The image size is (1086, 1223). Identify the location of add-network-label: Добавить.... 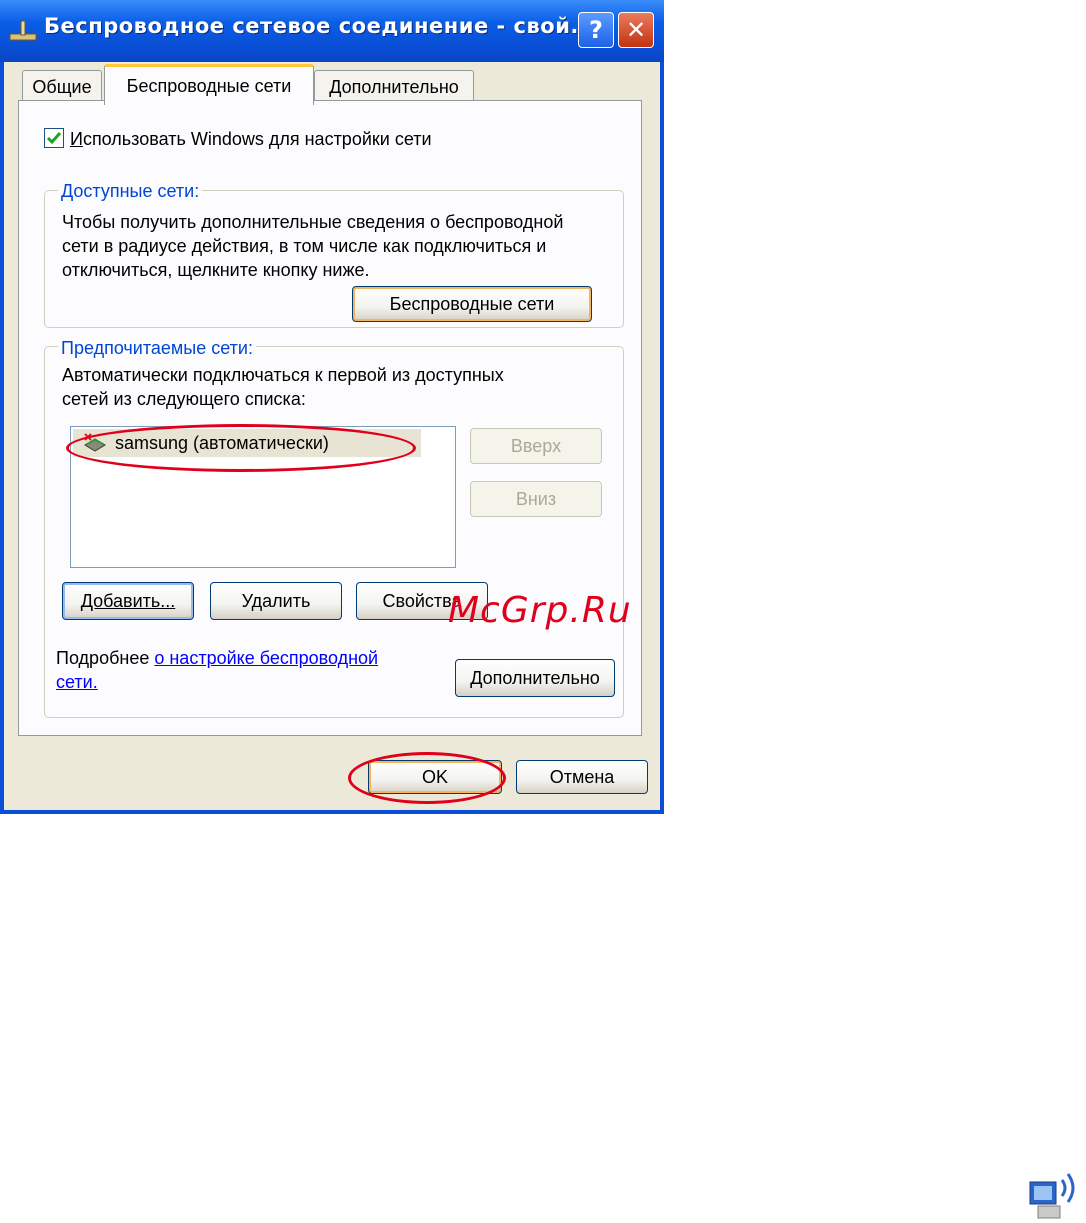
(128, 600).